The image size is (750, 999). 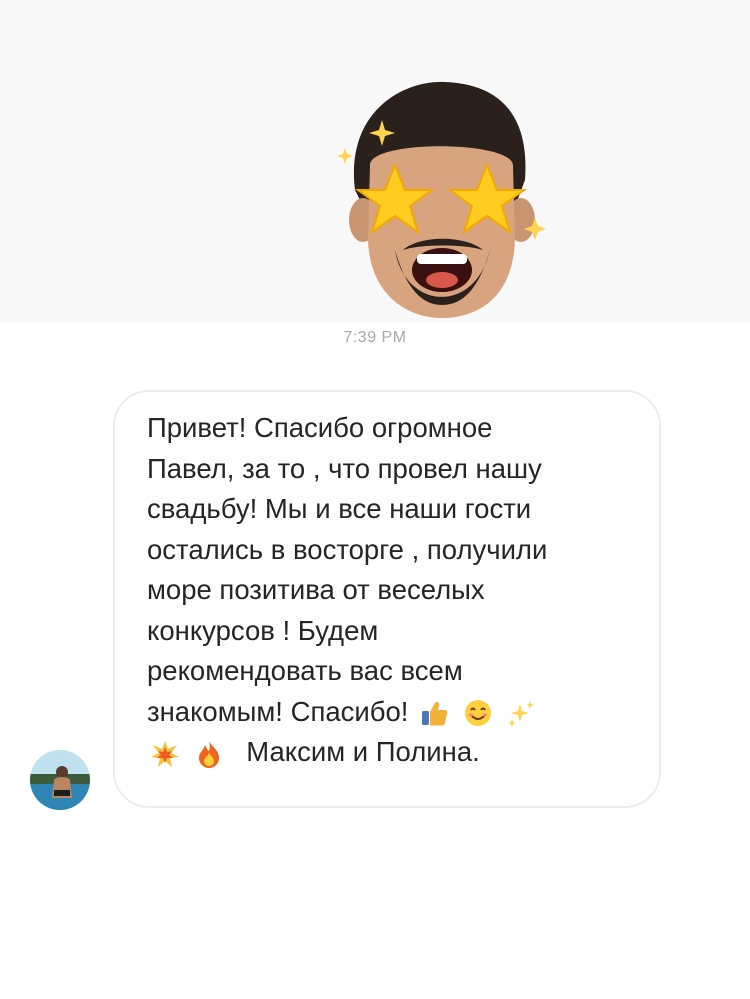 What do you see at coordinates (344, 468) in the screenshot?
I see `message-line: Павел, за то , что провел нашу` at bounding box center [344, 468].